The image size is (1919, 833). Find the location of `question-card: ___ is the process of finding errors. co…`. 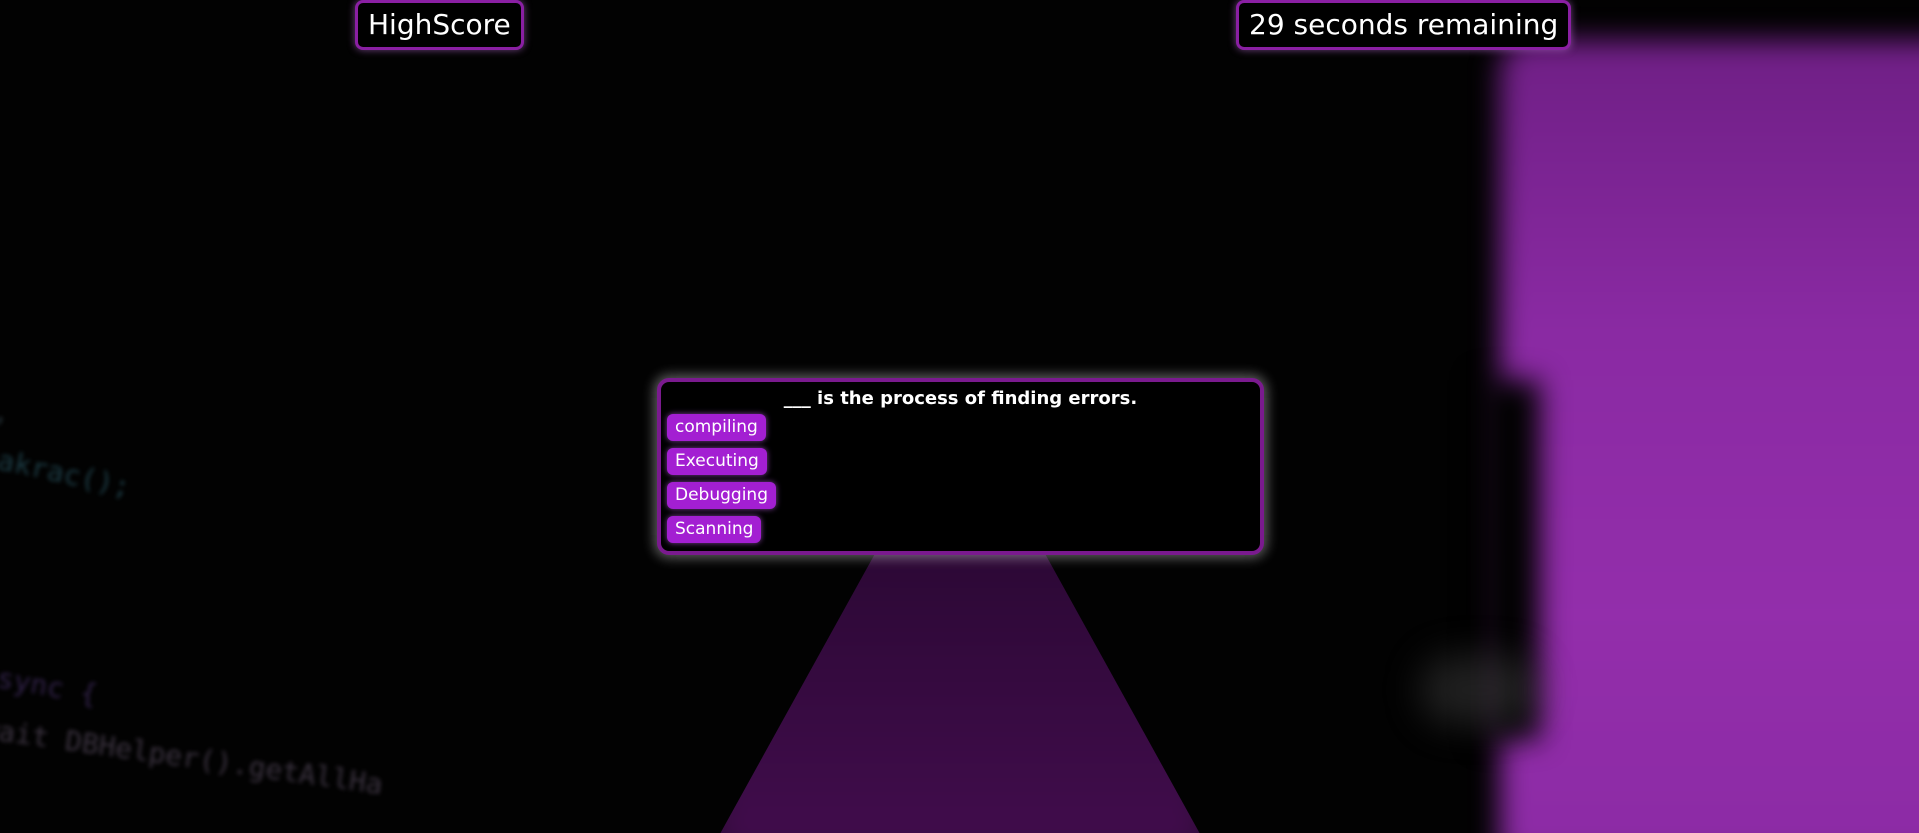

question-card: ___ is the process of finding errors. co… is located at coordinates (960, 466).